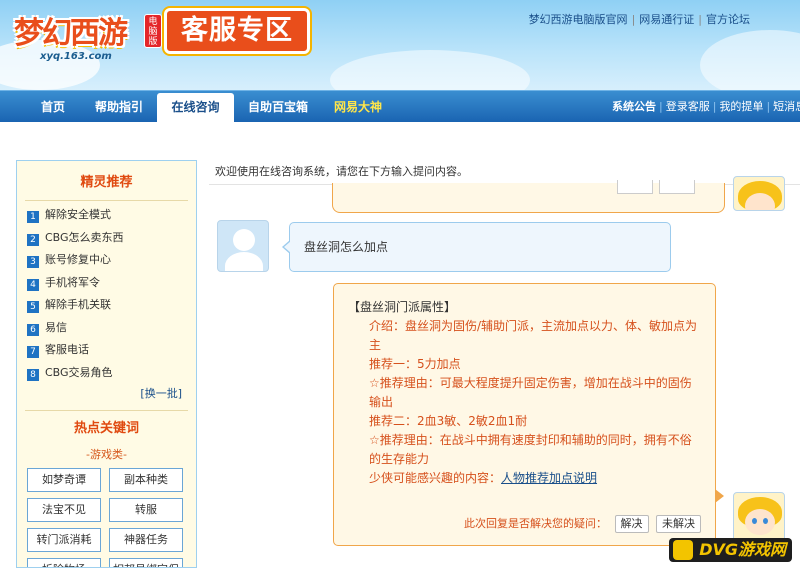 The height and width of the screenshot is (568, 800). What do you see at coordinates (742, 549) in the screenshot?
I see `watermark-text: DVG游戏网` at bounding box center [742, 549].